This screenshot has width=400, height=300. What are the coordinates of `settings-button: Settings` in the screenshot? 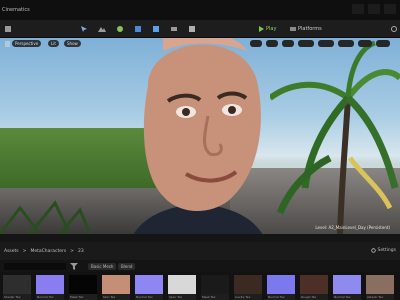 It's located at (383, 250).